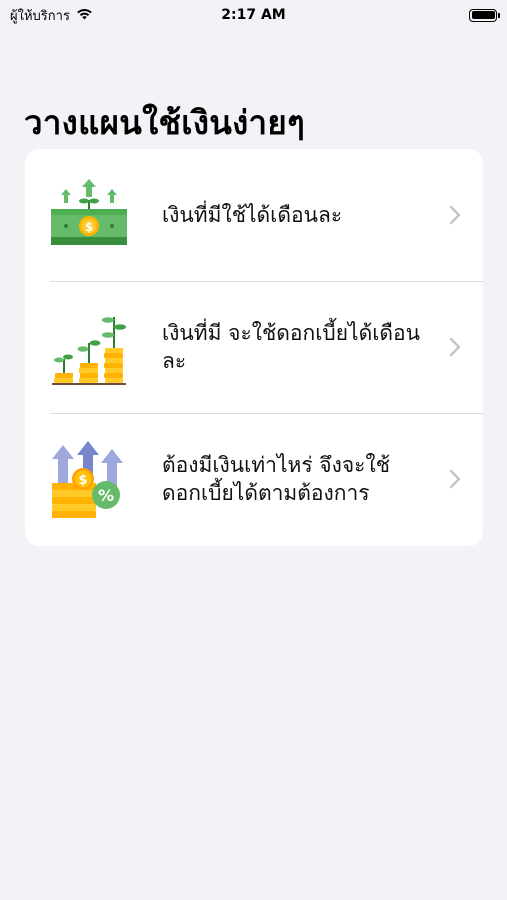 The width and height of the screenshot is (507, 900). What do you see at coordinates (90, 347) in the screenshot?
I see `coin-plants-icon` at bounding box center [90, 347].